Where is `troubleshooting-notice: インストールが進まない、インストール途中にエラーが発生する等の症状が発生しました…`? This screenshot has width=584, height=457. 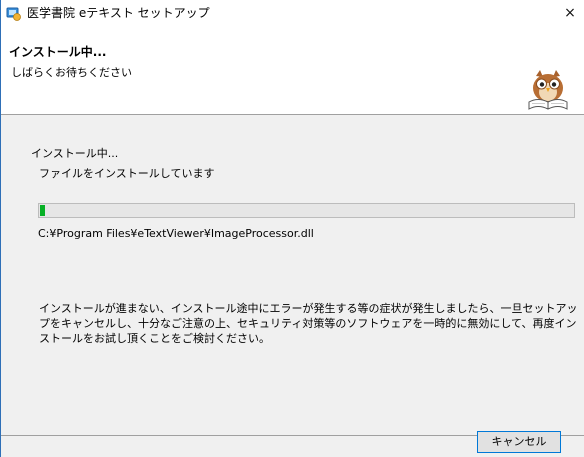 troubleshooting-notice: インストールが進まない、インストール途中にエラーが発生する等の症状が発生しました… is located at coordinates (308, 323).